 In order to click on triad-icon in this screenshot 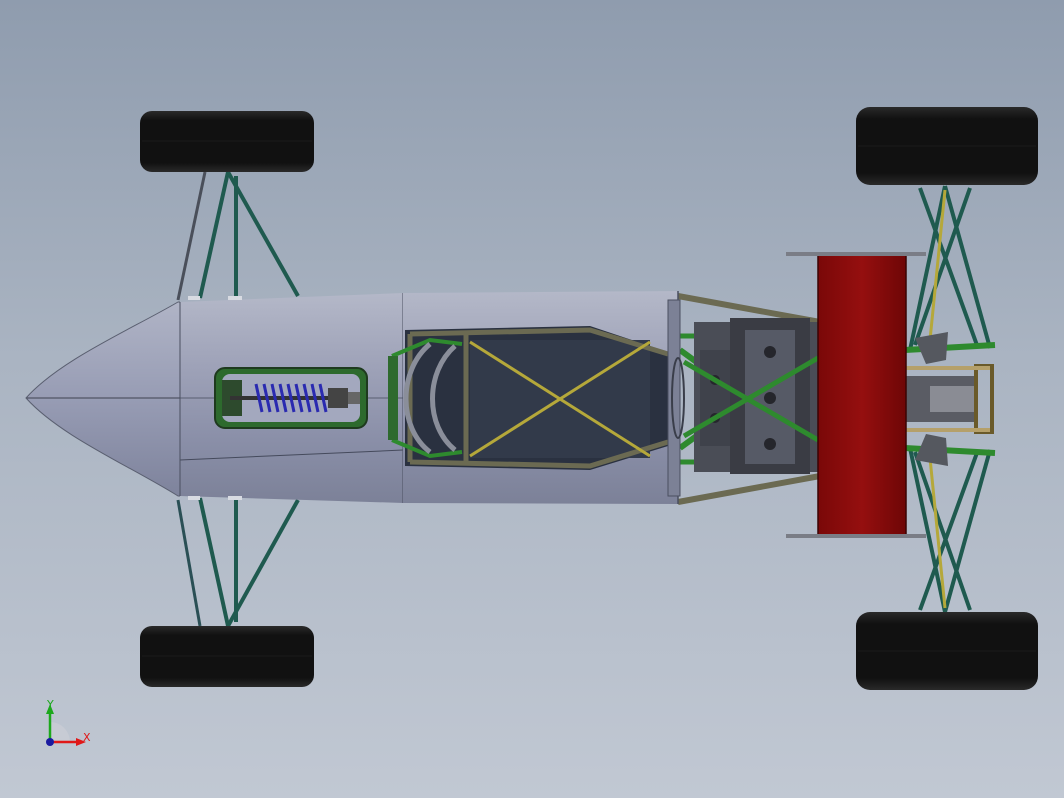, I will do `click(66, 725)`.